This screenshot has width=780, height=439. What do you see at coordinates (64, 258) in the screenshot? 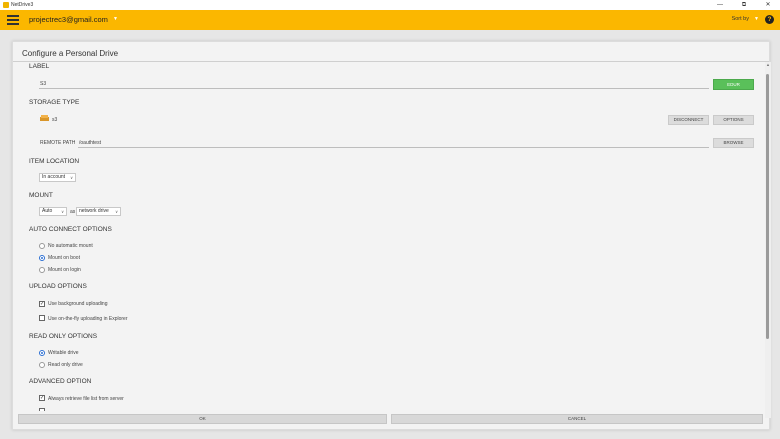
I see `mount-on-boot-label: Mount on boot` at bounding box center [64, 258].